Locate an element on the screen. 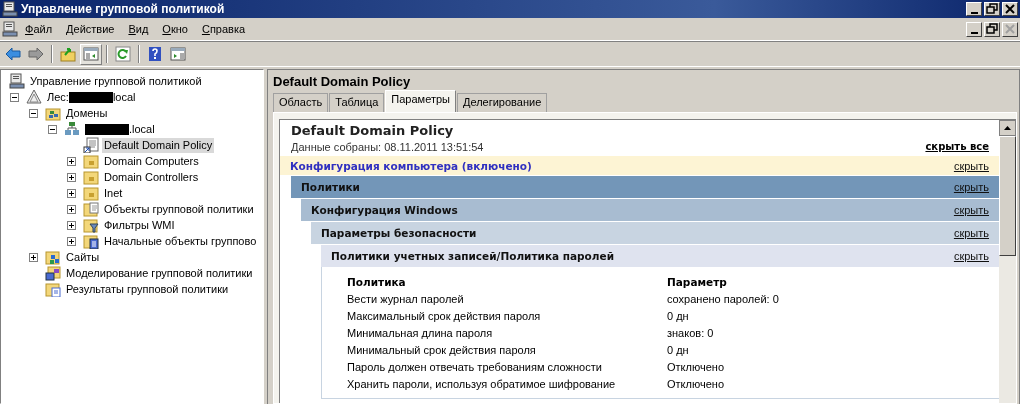  section-title: Политики учетных записей/Политика паролей is located at coordinates (472, 256).